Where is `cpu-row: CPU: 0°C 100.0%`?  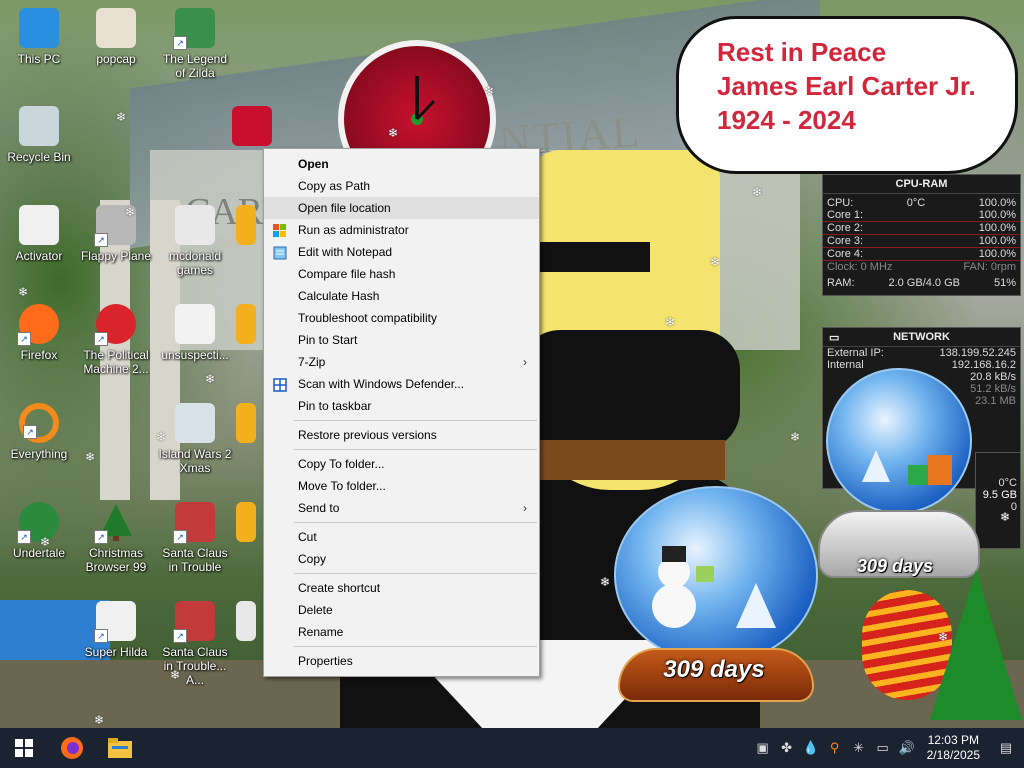
cpu-row: CPU: 0°C 100.0% is located at coordinates (921, 201).